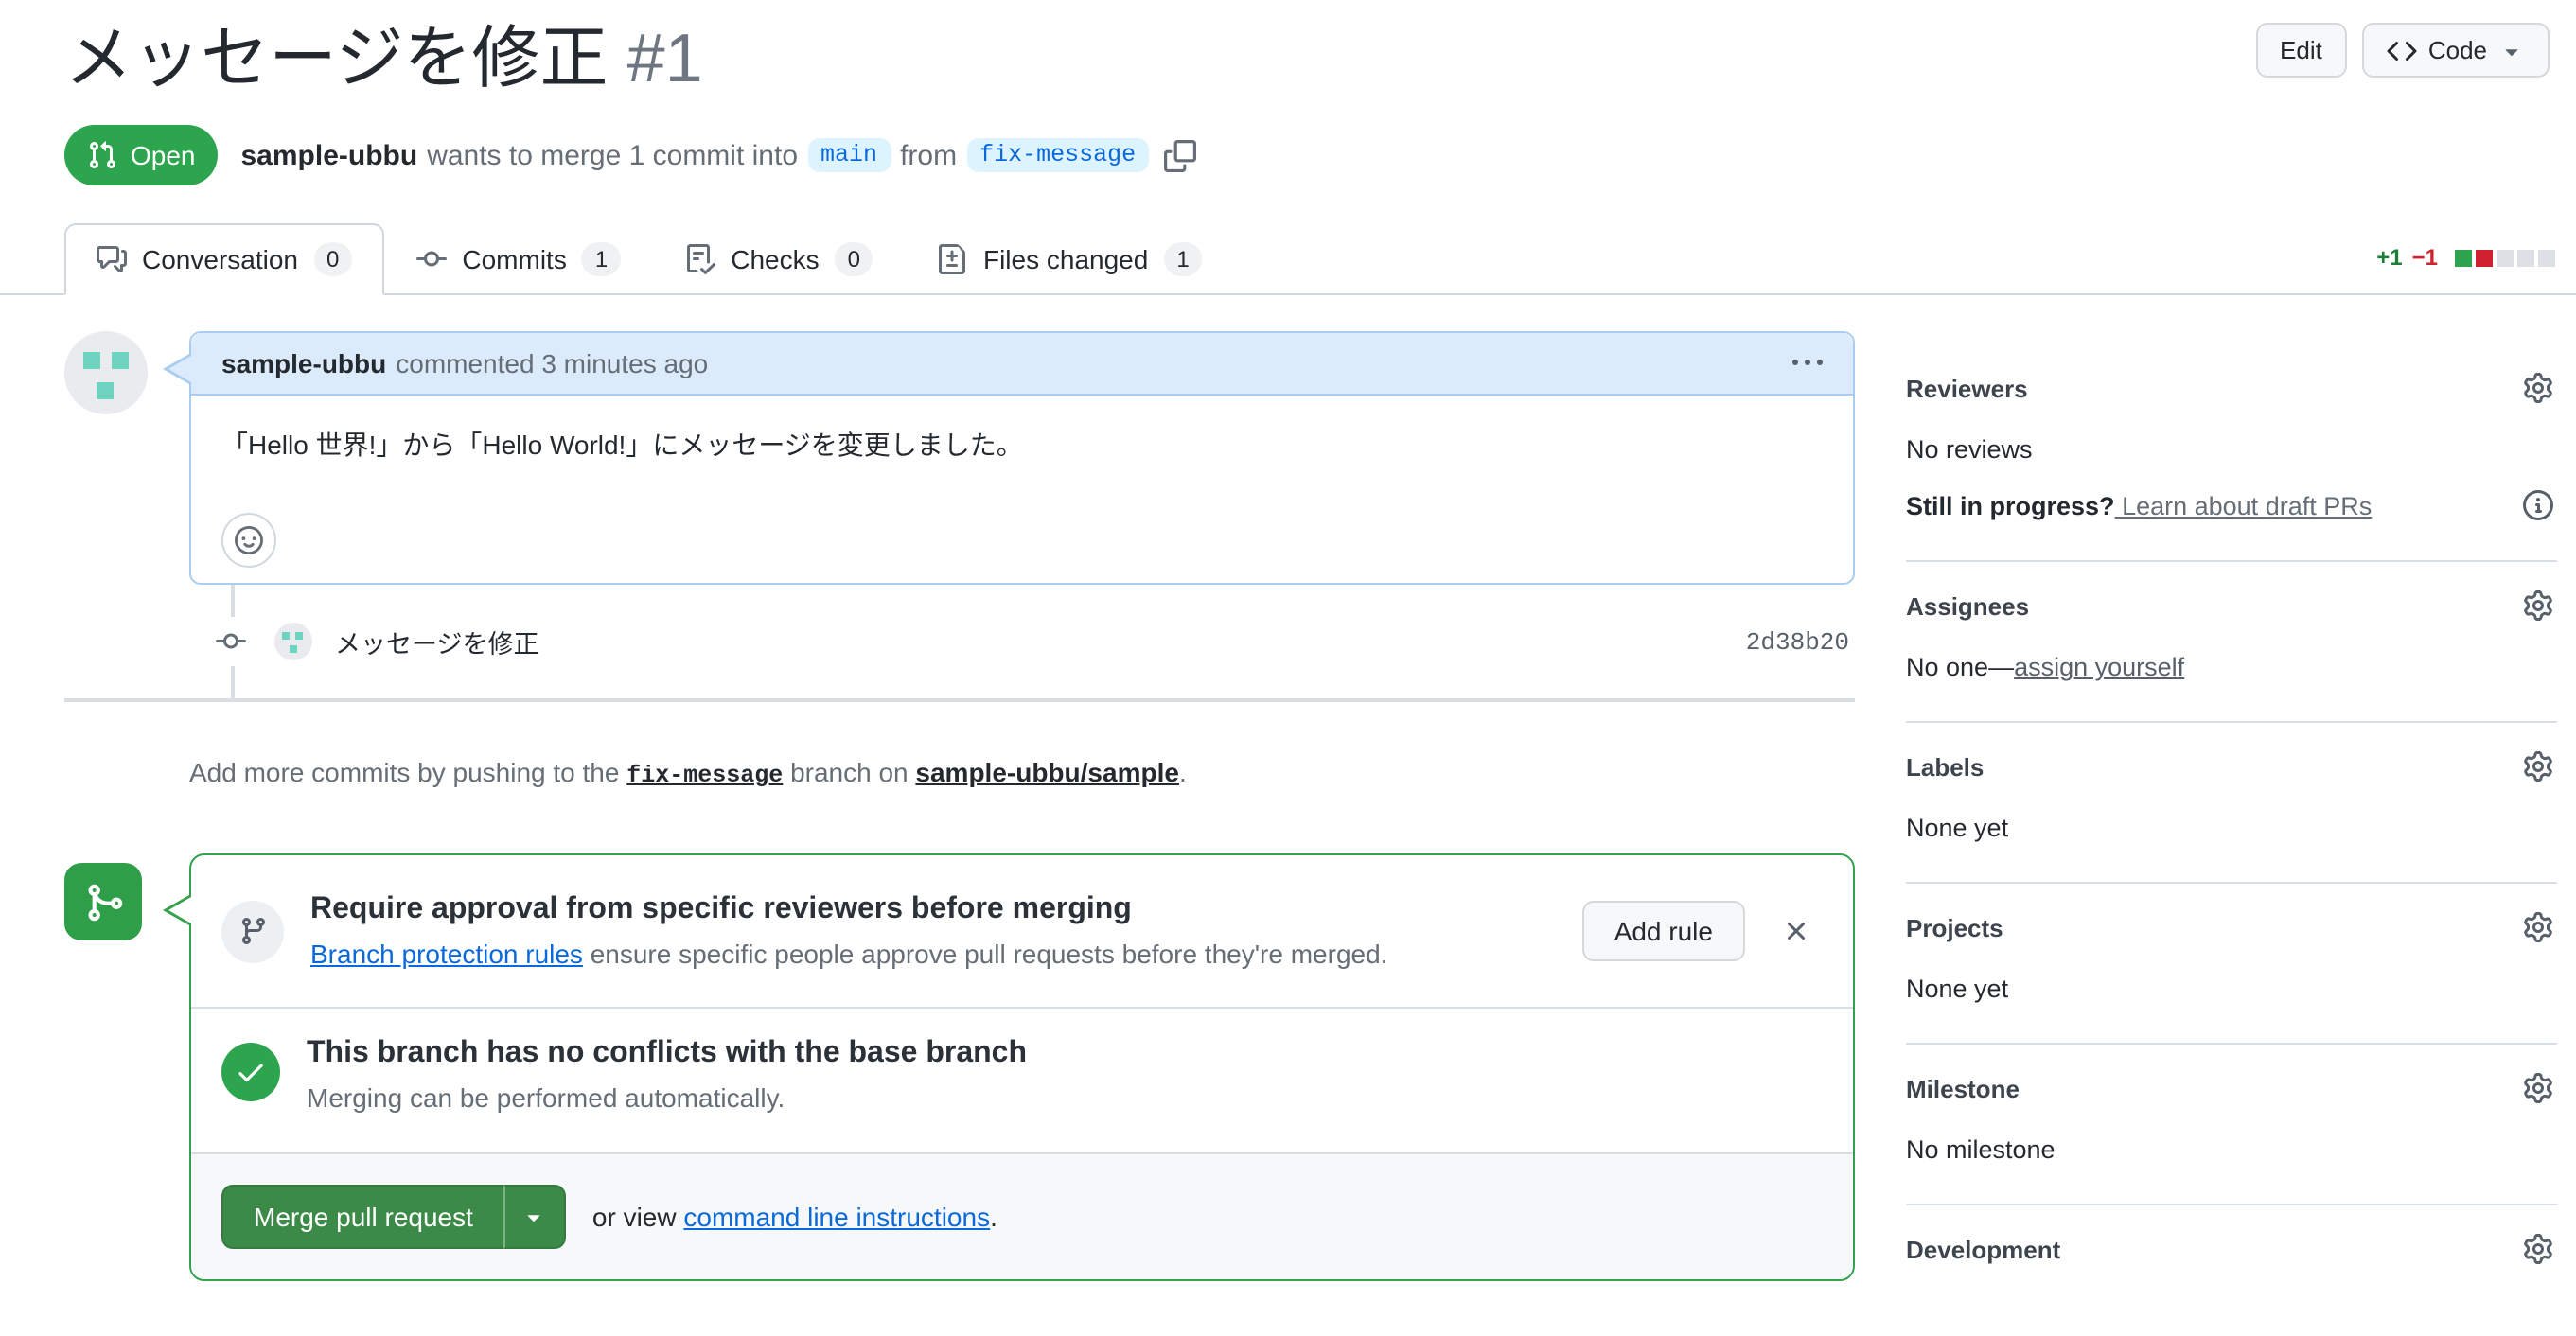  What do you see at coordinates (953, 259) in the screenshot?
I see `file-diff-icon` at bounding box center [953, 259].